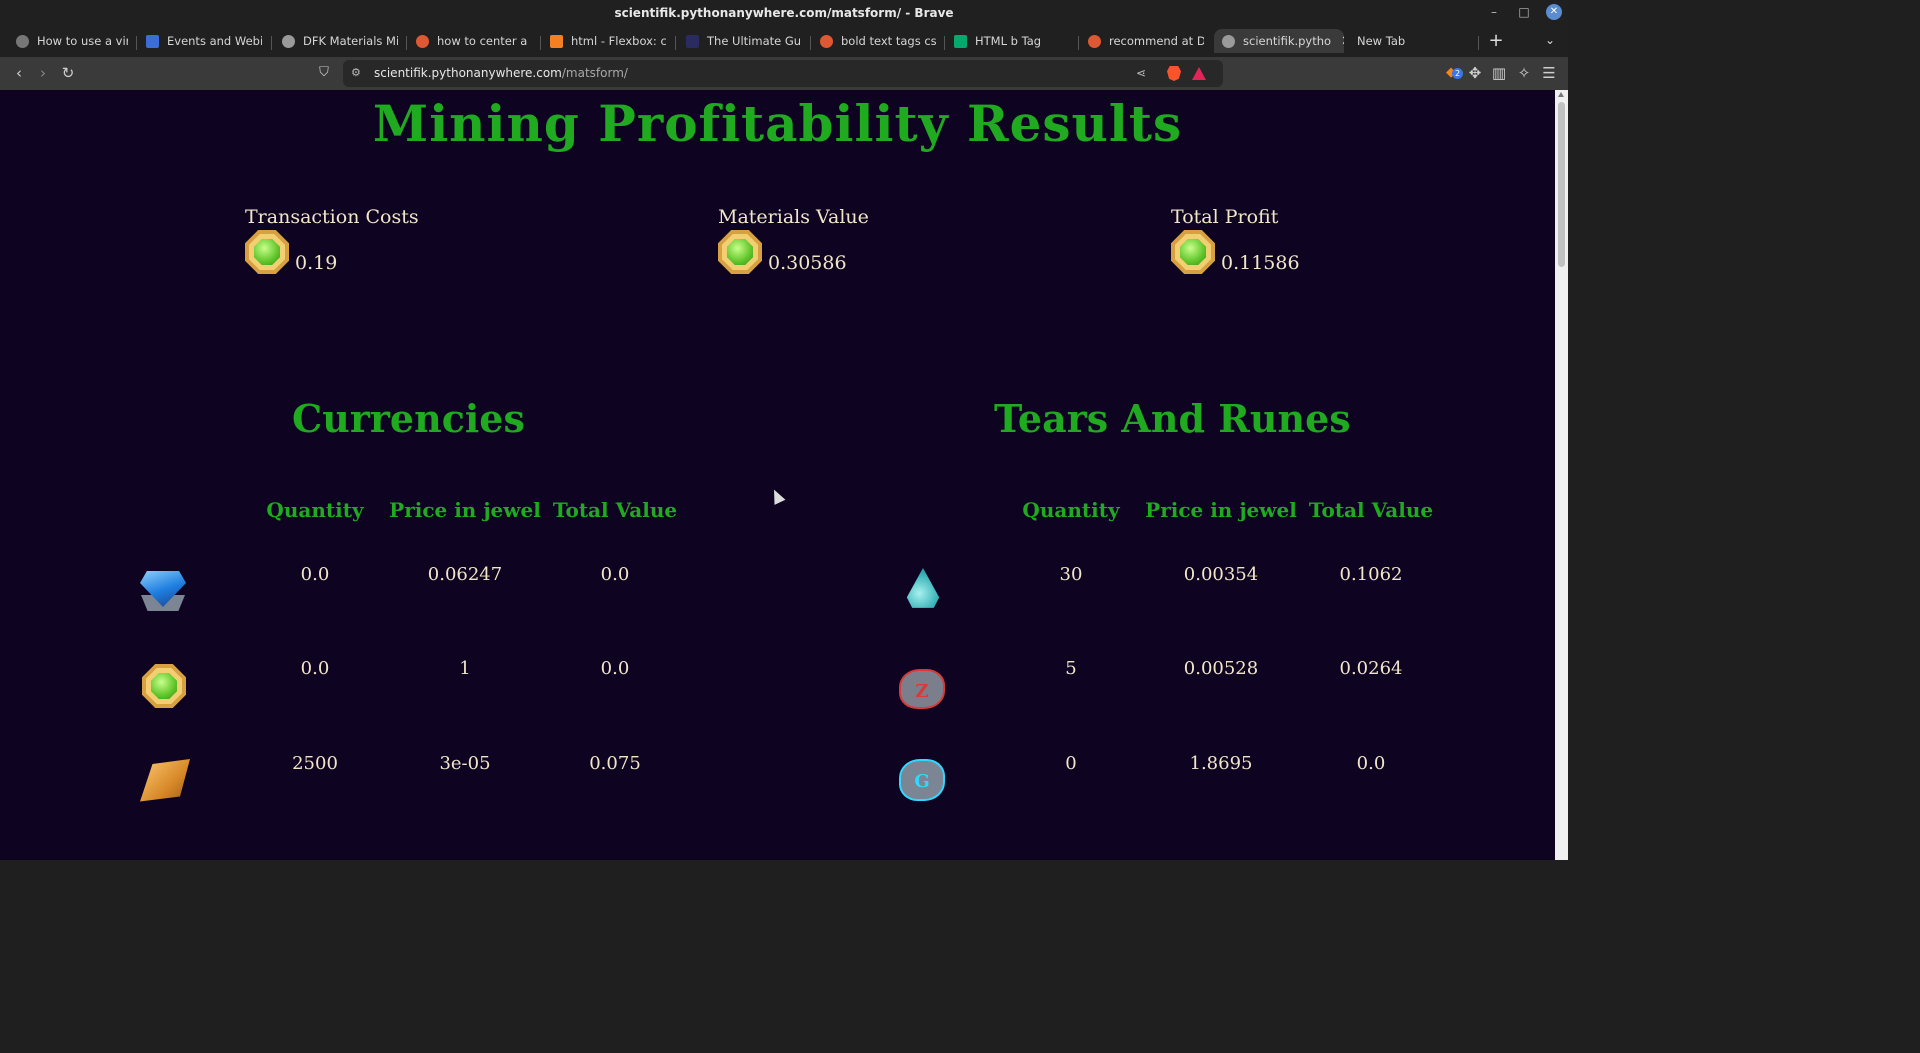 The image size is (1920, 1053). Describe the element at coordinates (615, 510) in the screenshot. I see `currencies-total-header: Total Value` at that location.